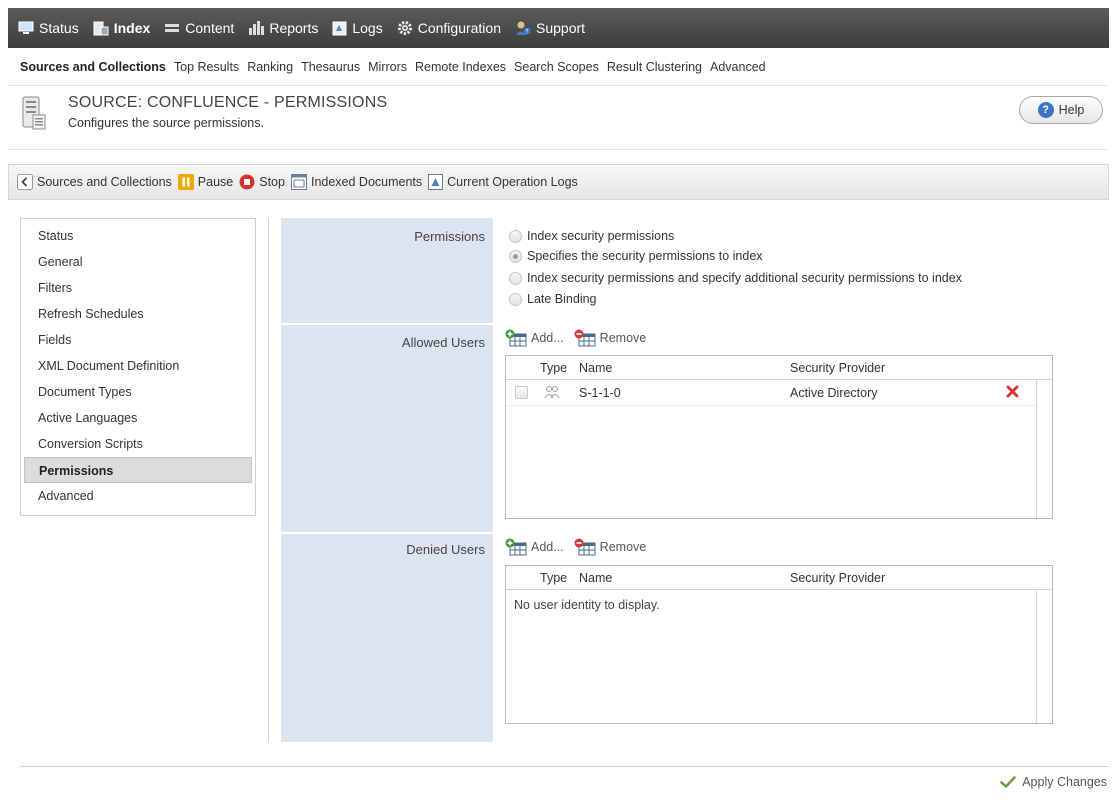 The height and width of the screenshot is (804, 1117). I want to click on allowed-users-actions: Add... Remove, so click(580, 338).